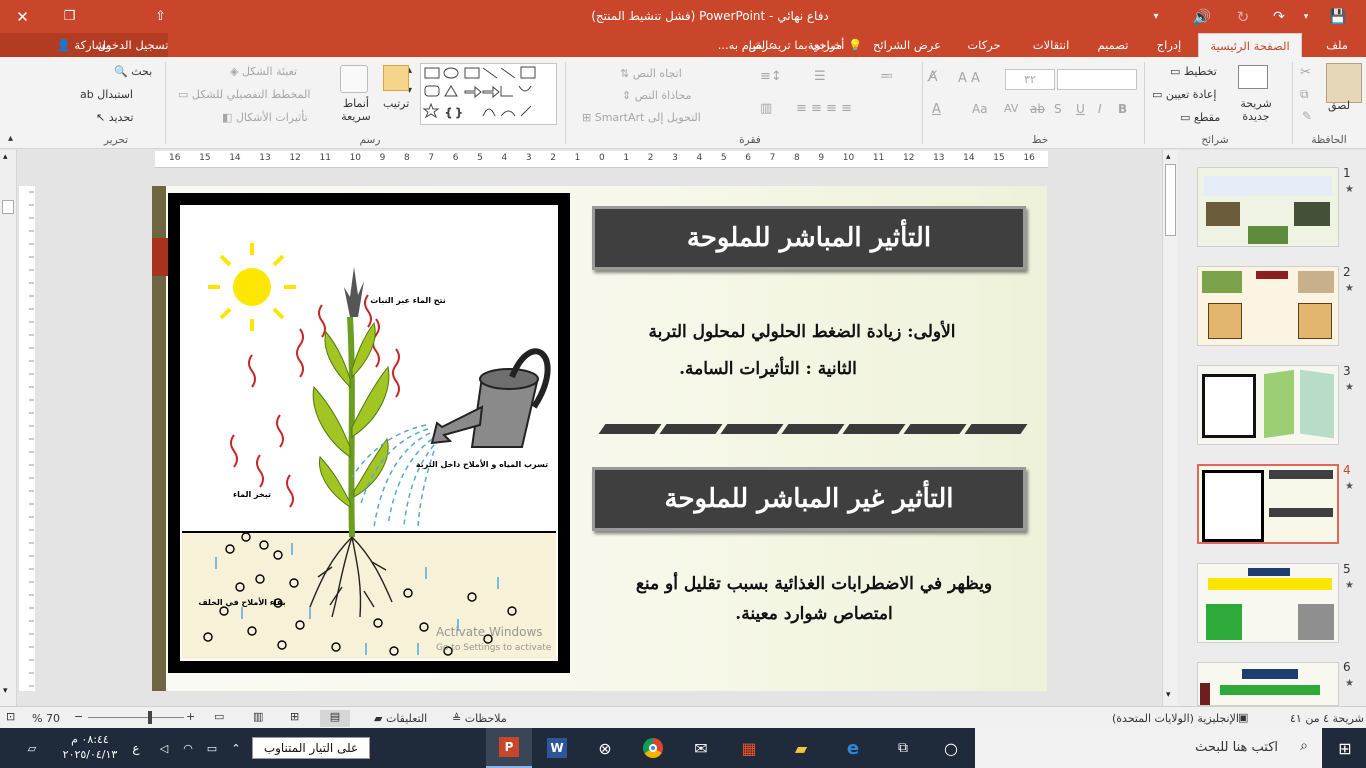 The height and width of the screenshot is (768, 1366). What do you see at coordinates (164, 748) in the screenshot?
I see `volume-icon: ◁` at bounding box center [164, 748].